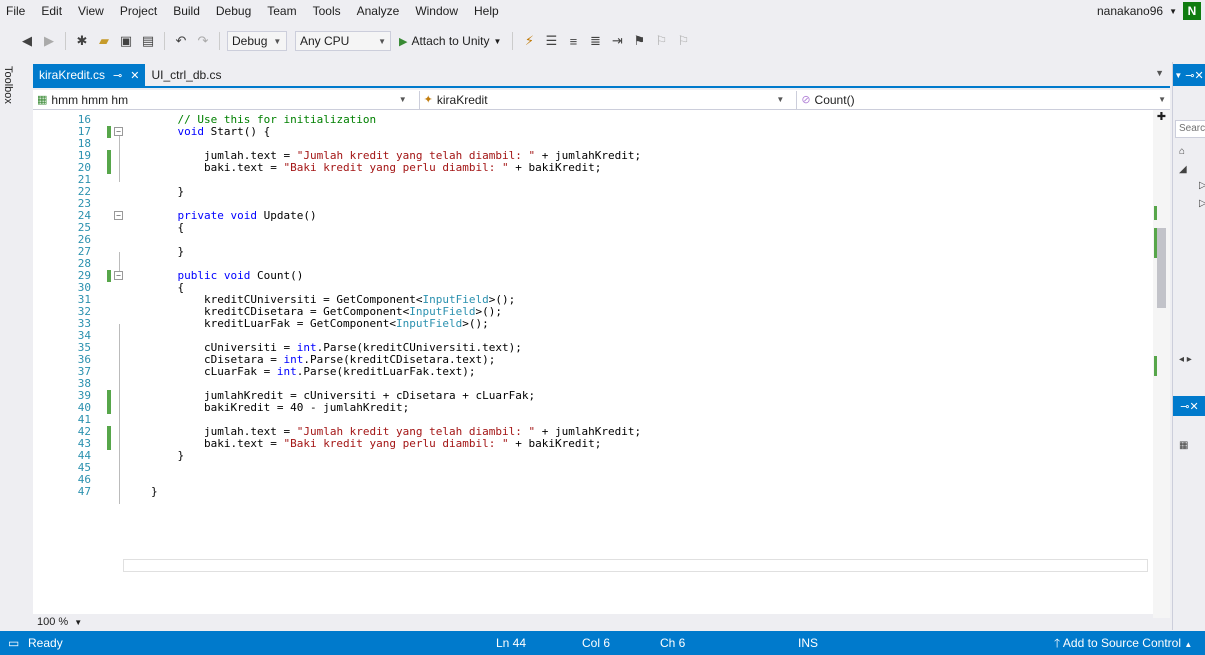 The height and width of the screenshot is (655, 1205). I want to click on member-dropdown: ⊘ Count() ▼, so click(983, 99).